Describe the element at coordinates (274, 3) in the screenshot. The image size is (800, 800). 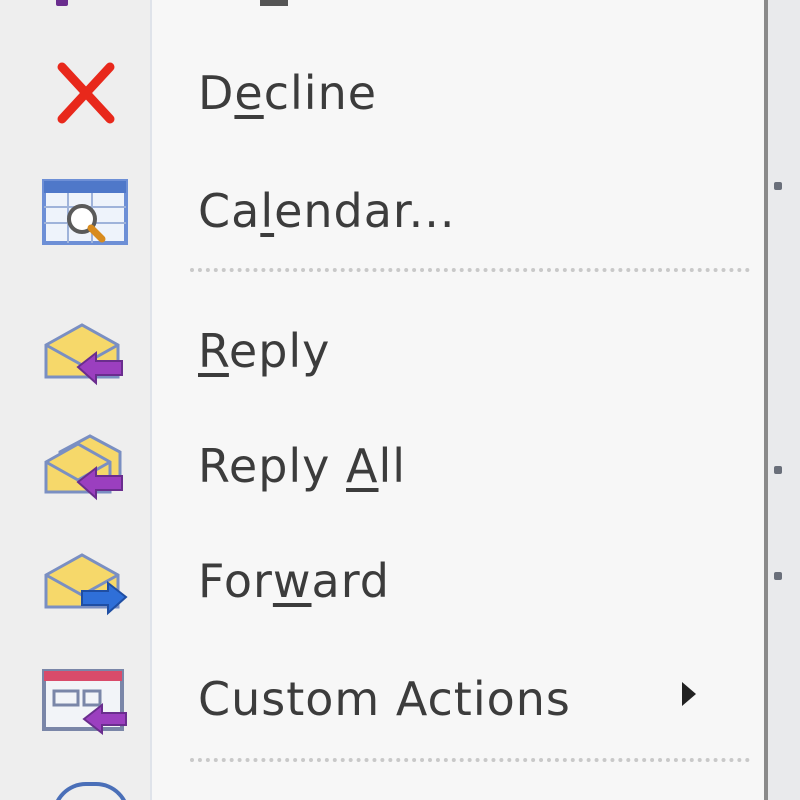
I see `partial-top-label` at that location.